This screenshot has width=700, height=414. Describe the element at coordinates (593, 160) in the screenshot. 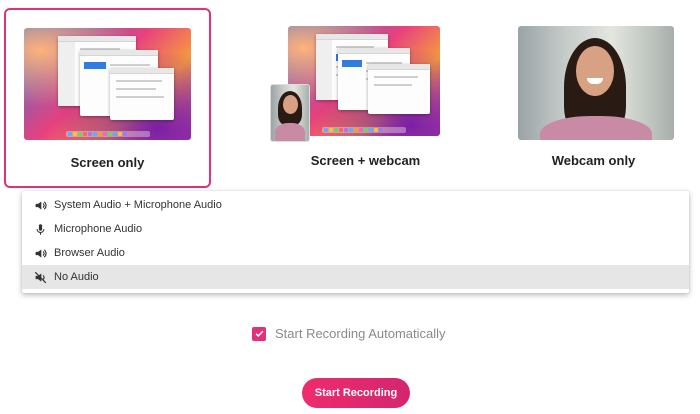

I see `mode-label: Webcam only` at that location.